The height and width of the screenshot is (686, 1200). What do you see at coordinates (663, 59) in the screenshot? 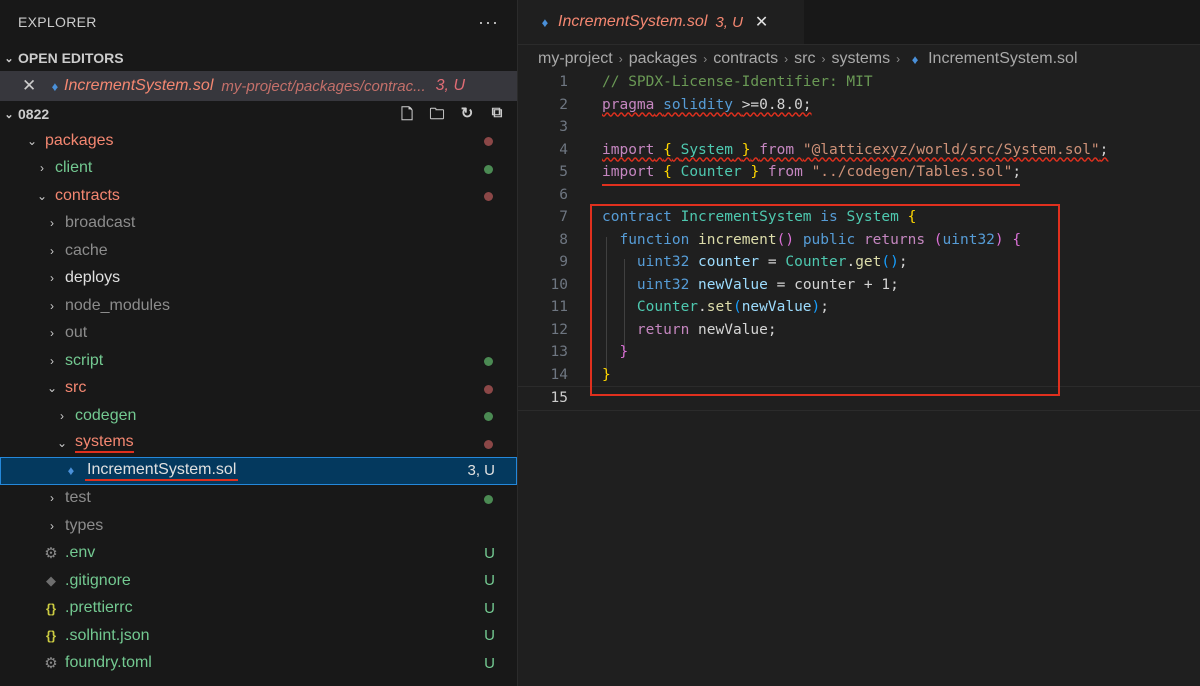
I see `breadcrumb-item: packages` at bounding box center [663, 59].